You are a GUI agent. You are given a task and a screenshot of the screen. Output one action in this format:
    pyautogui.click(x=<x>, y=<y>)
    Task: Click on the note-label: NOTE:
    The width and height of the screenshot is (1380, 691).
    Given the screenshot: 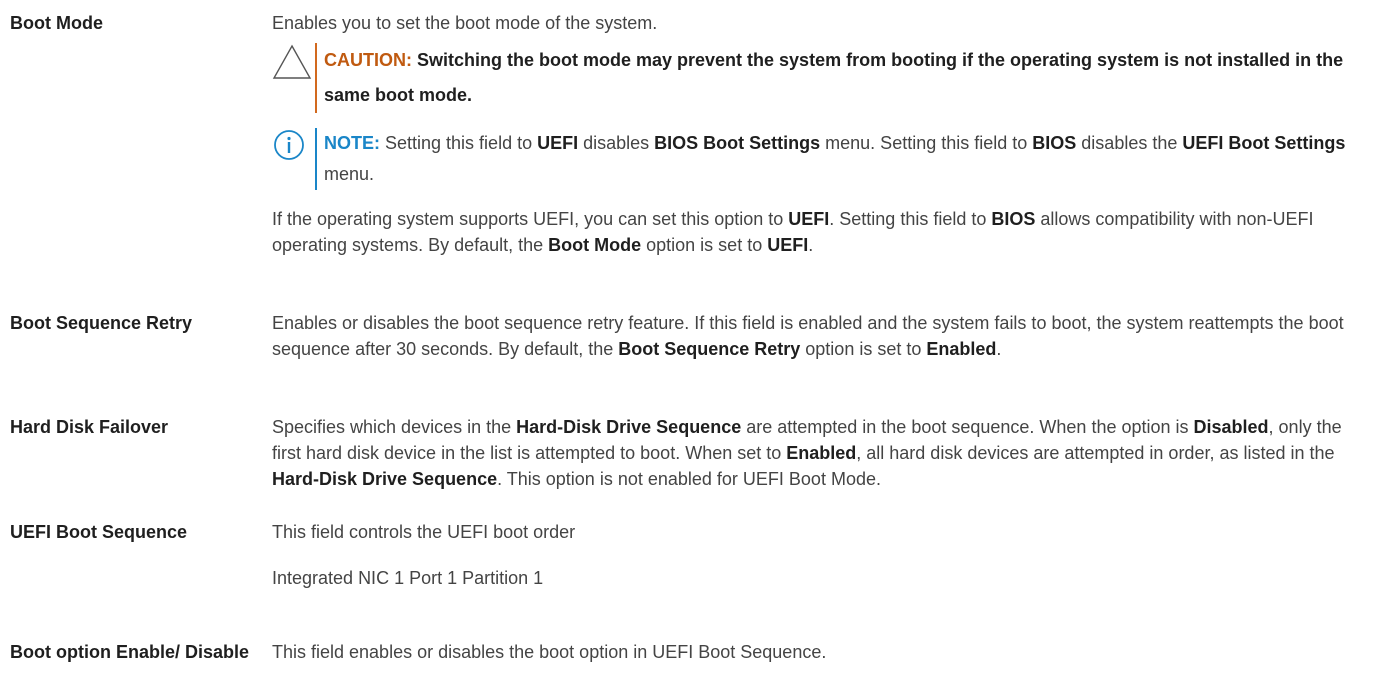 What is the action you would take?
    pyautogui.click(x=352, y=143)
    